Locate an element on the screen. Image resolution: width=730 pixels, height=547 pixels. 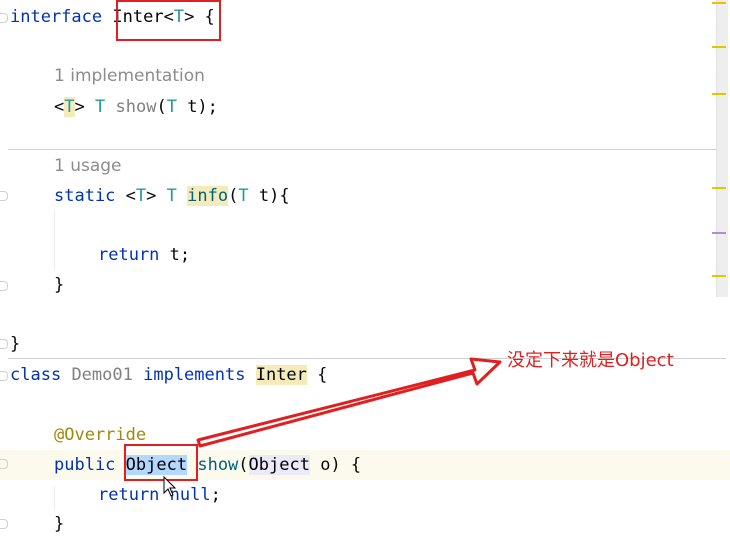
code-line-class-declaration: class Demo01 implements Inter { is located at coordinates (168, 375).